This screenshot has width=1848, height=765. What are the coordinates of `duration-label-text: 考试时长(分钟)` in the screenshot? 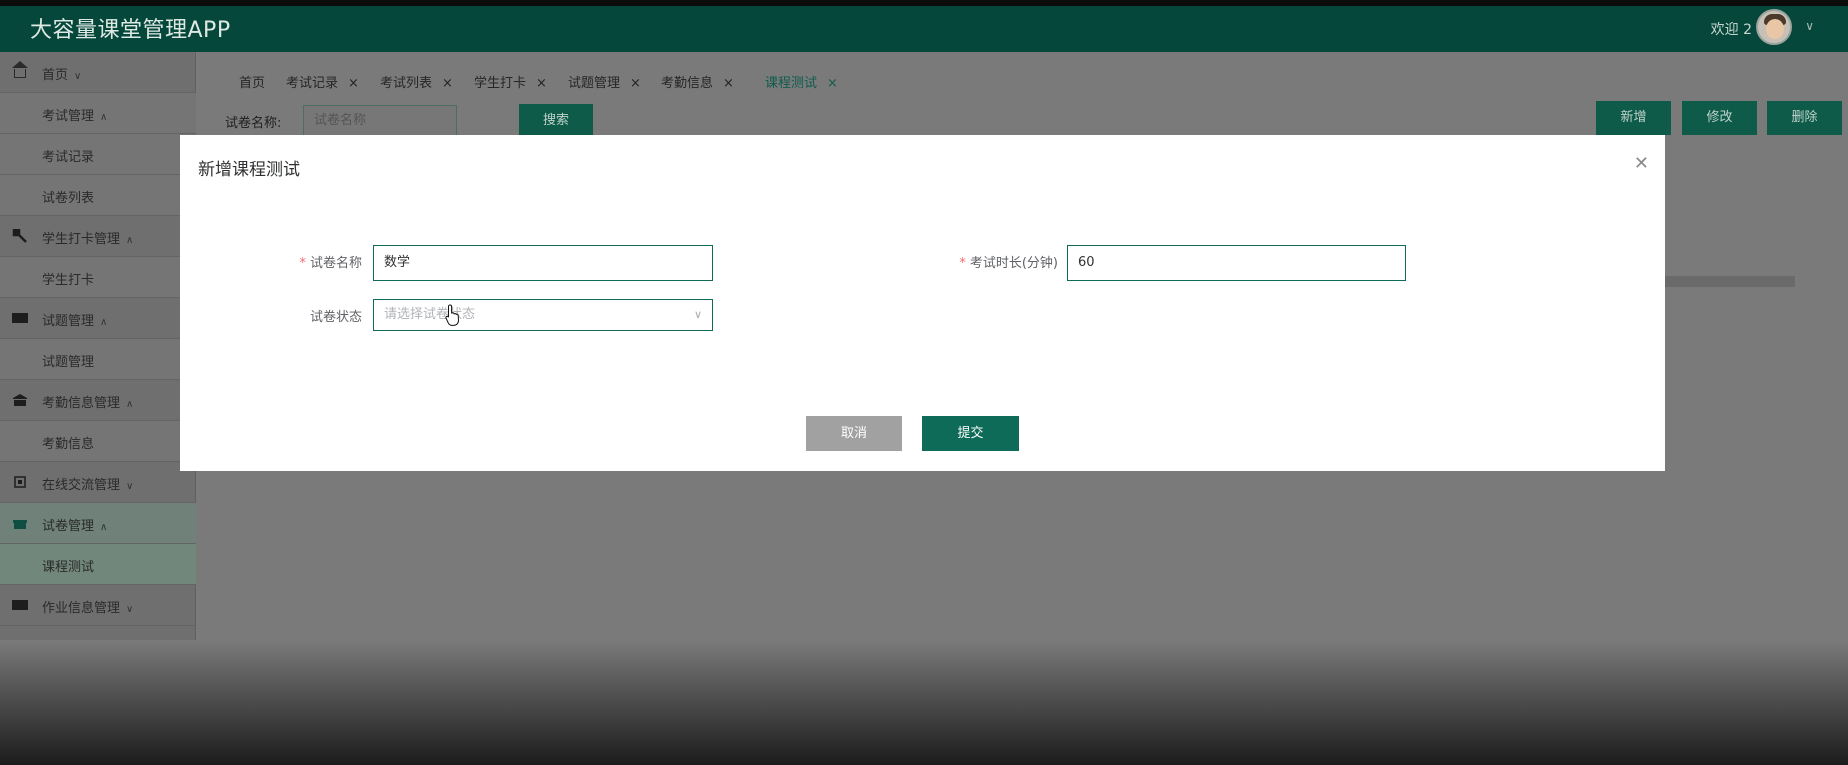 It's located at (1013, 263).